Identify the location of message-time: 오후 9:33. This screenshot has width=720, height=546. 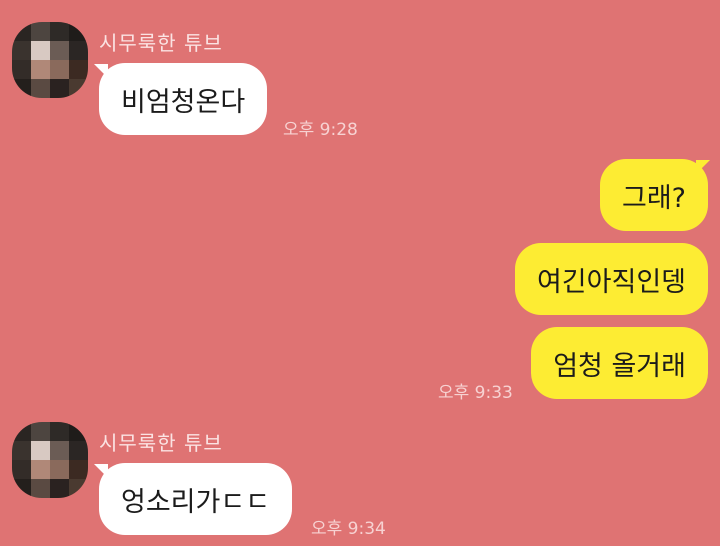
(475, 393).